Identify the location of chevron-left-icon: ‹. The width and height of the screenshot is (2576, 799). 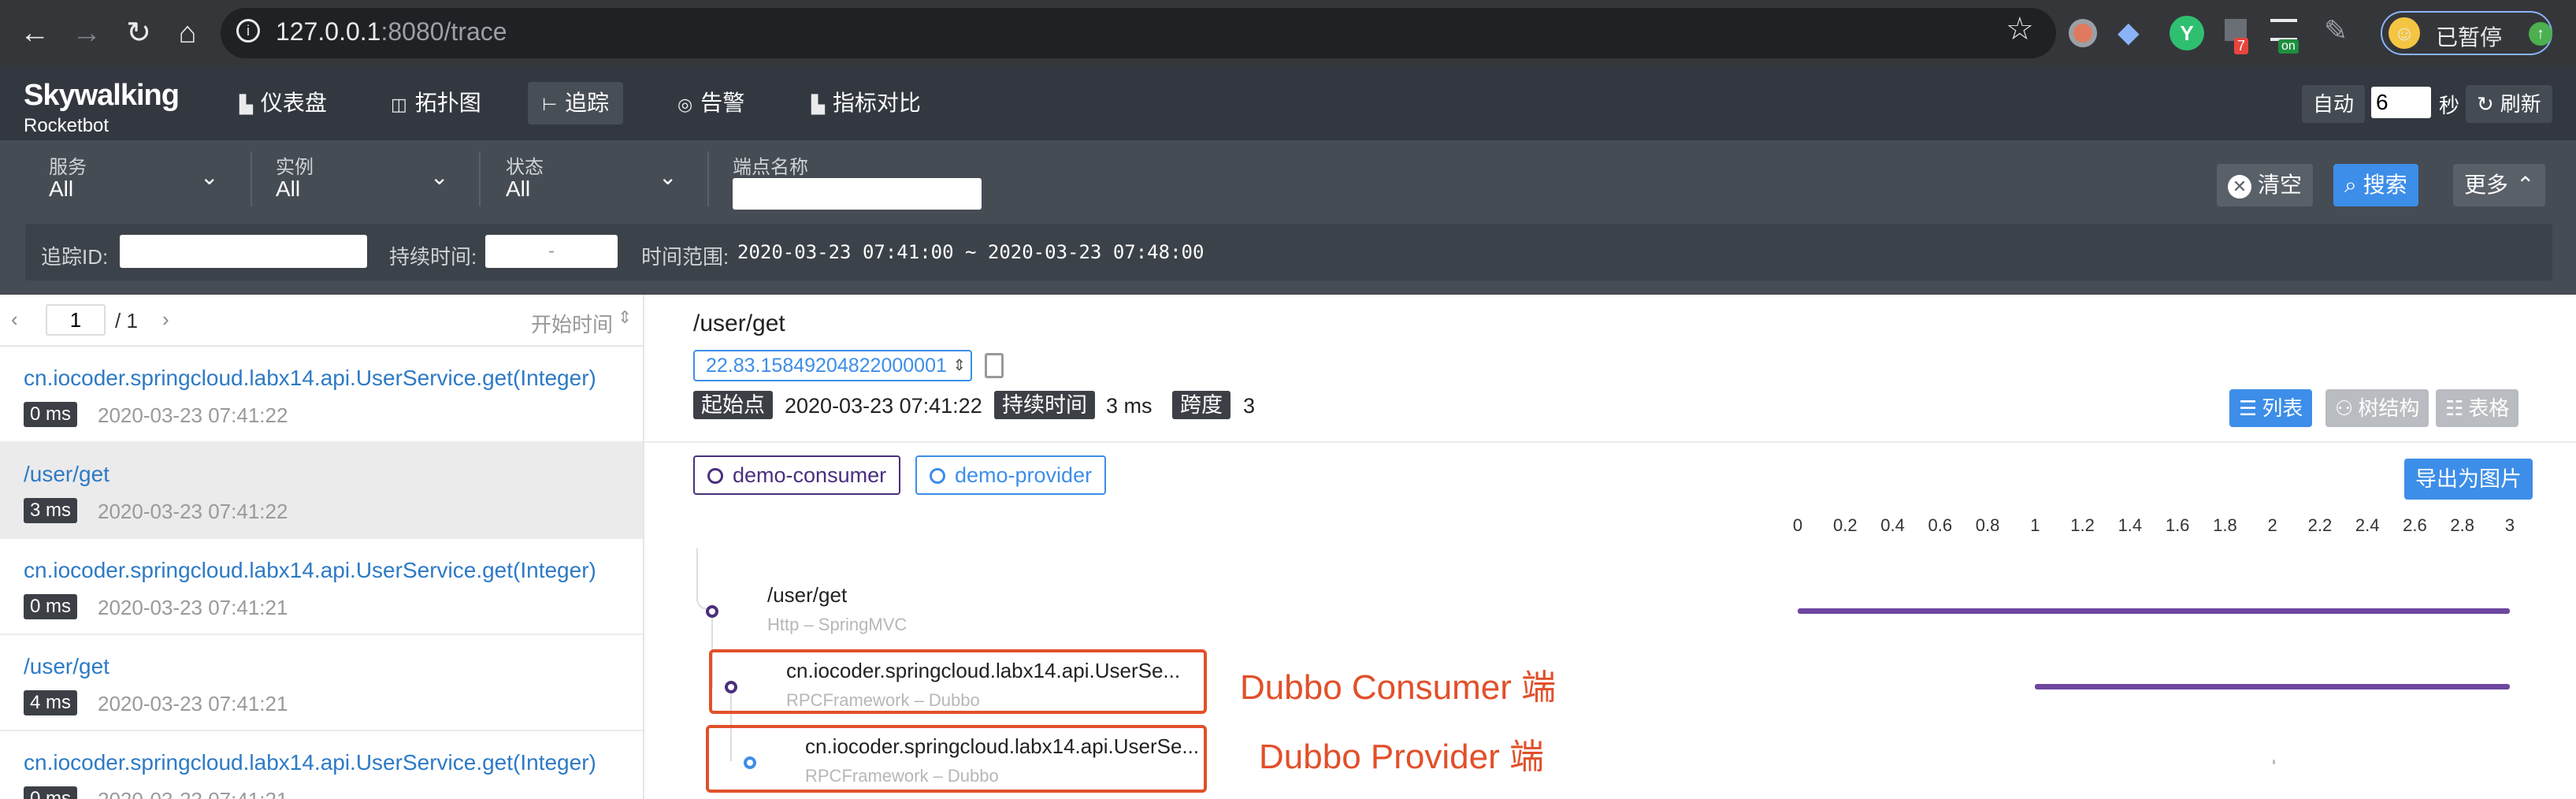
(14, 319).